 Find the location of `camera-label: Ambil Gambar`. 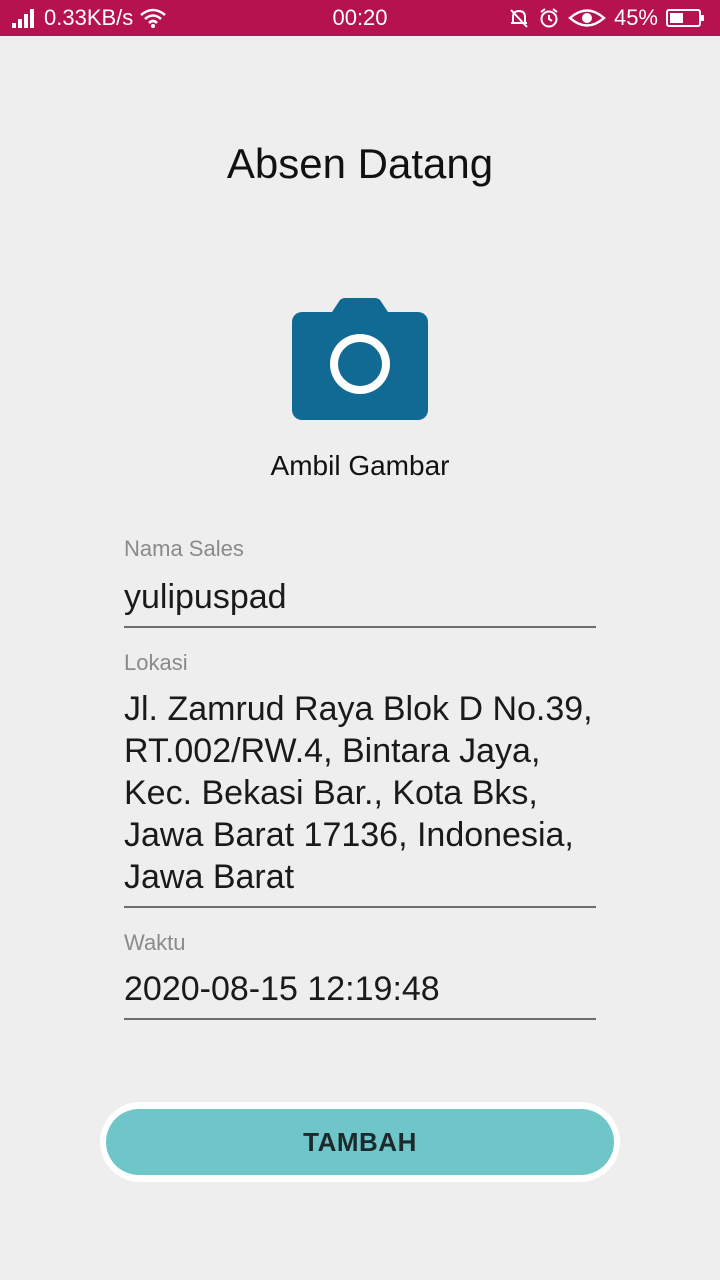

camera-label: Ambil Gambar is located at coordinates (360, 465).